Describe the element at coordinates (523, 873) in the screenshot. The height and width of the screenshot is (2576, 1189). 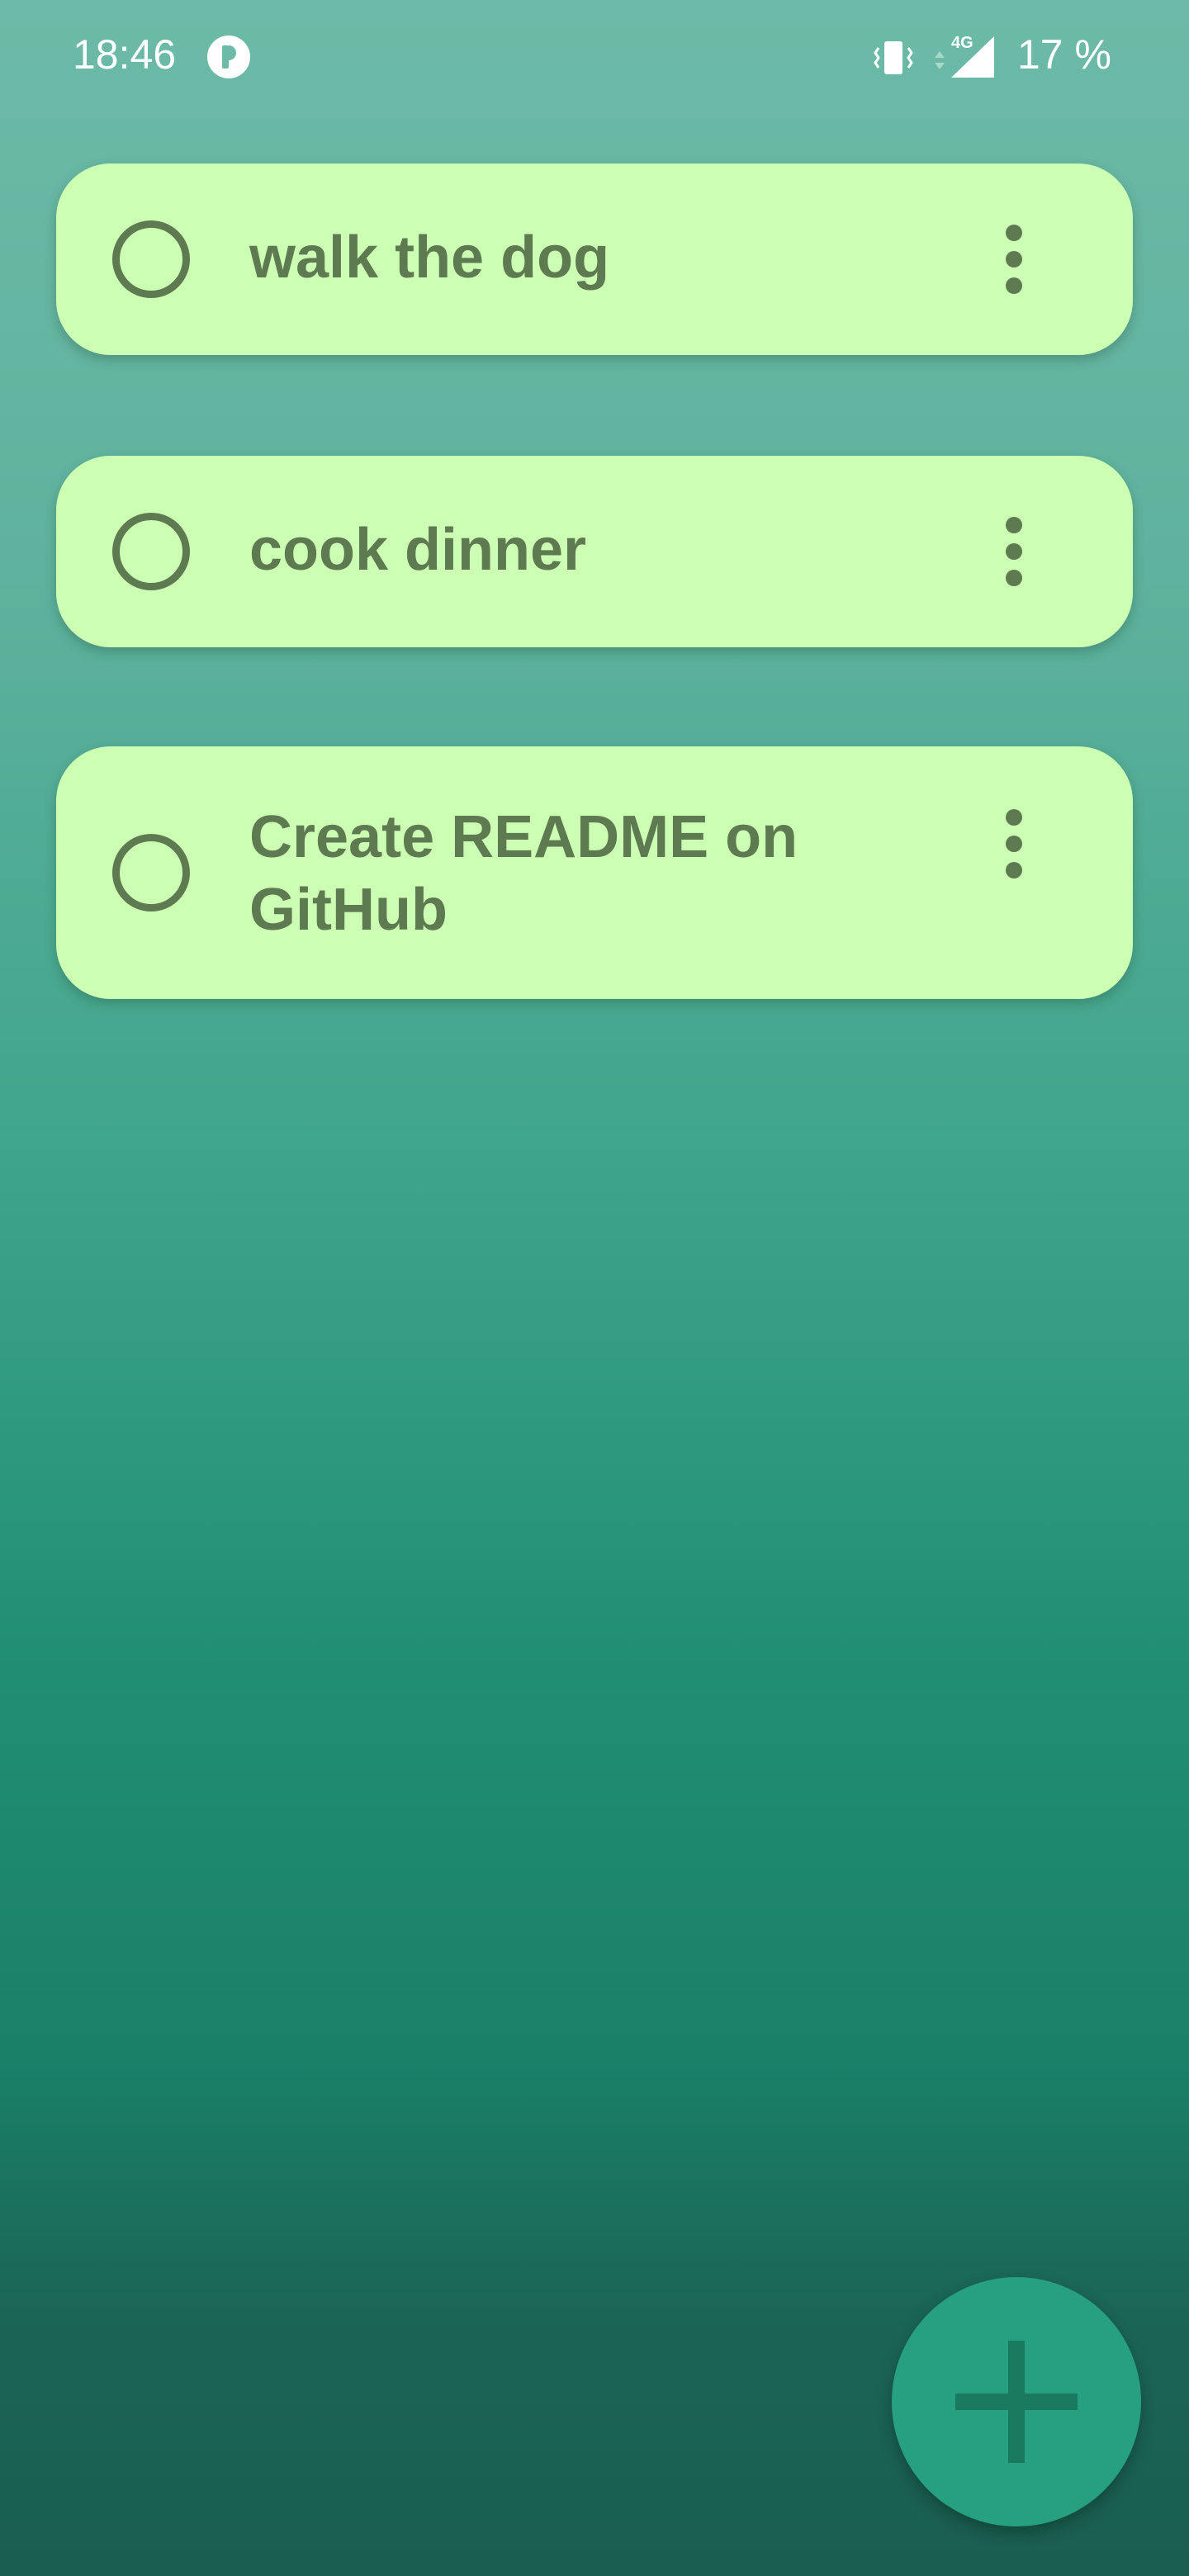
I see `task-title: Create README on GitHub` at that location.